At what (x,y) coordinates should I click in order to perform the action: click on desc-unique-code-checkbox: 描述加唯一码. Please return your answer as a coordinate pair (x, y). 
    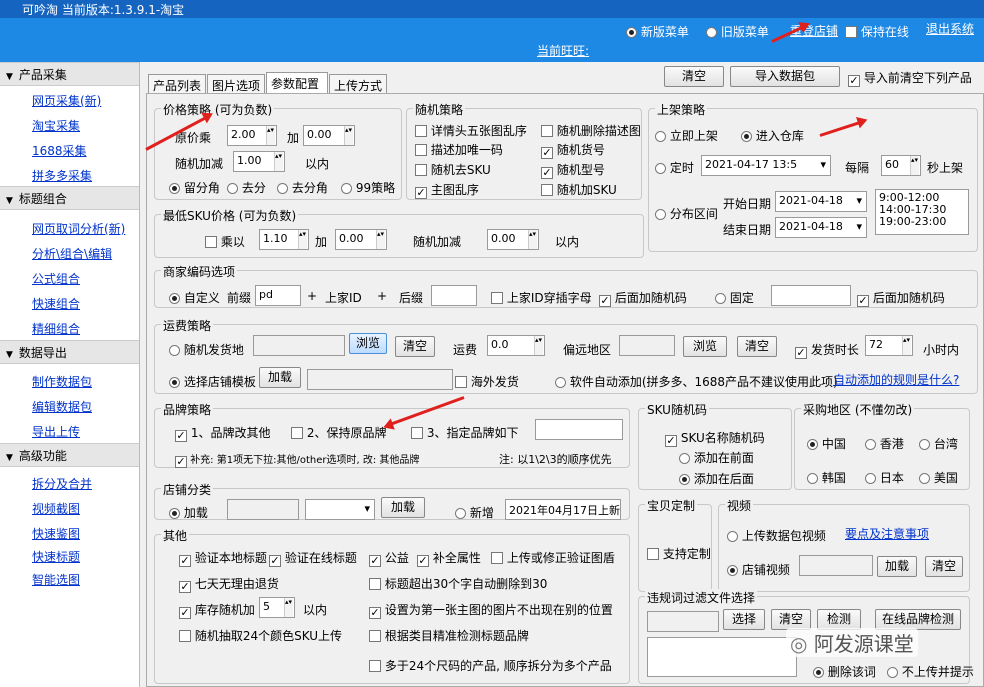
    Looking at the image, I should click on (459, 149).